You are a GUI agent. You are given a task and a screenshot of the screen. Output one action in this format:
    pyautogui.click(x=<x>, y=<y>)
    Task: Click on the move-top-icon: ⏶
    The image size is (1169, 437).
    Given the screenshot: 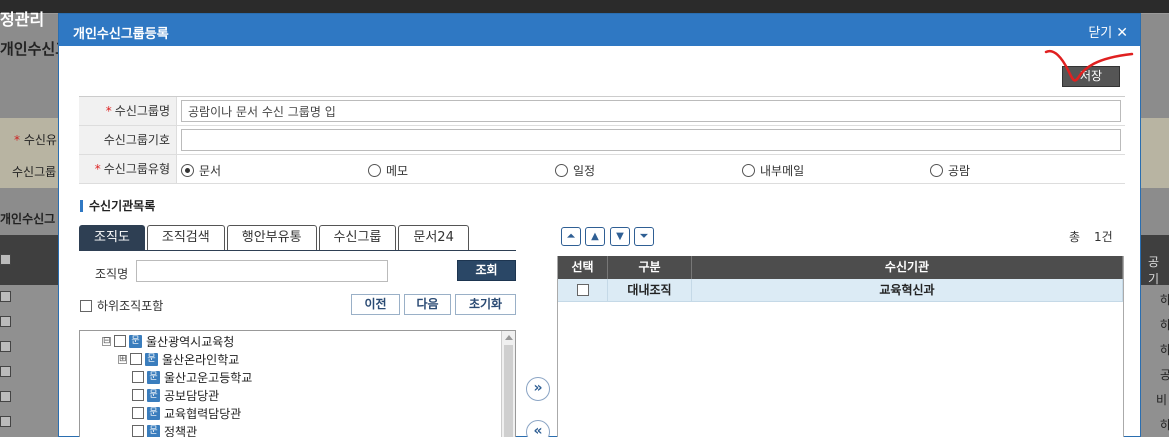 What is the action you would take?
    pyautogui.click(x=571, y=236)
    